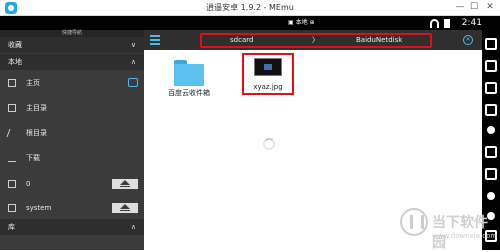 This screenshot has height=252, width=500. Describe the element at coordinates (72, 227) in the screenshot. I see `section-library: 库 ∧` at that location.